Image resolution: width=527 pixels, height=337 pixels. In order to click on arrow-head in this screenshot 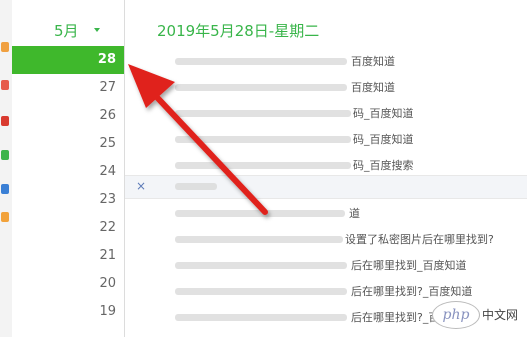, I will do `click(151, 86)`.